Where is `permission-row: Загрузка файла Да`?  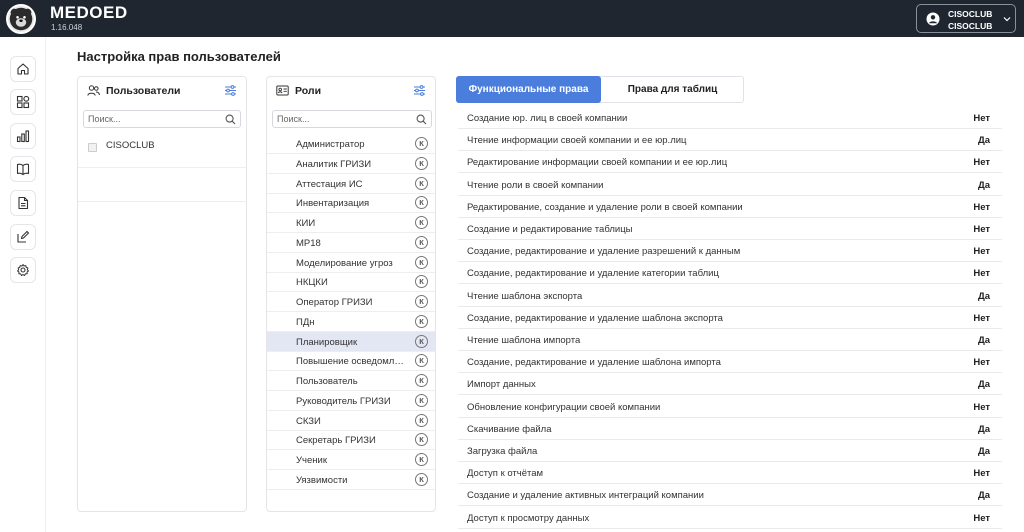
permission-row: Загрузка файла Да is located at coordinates (730, 451).